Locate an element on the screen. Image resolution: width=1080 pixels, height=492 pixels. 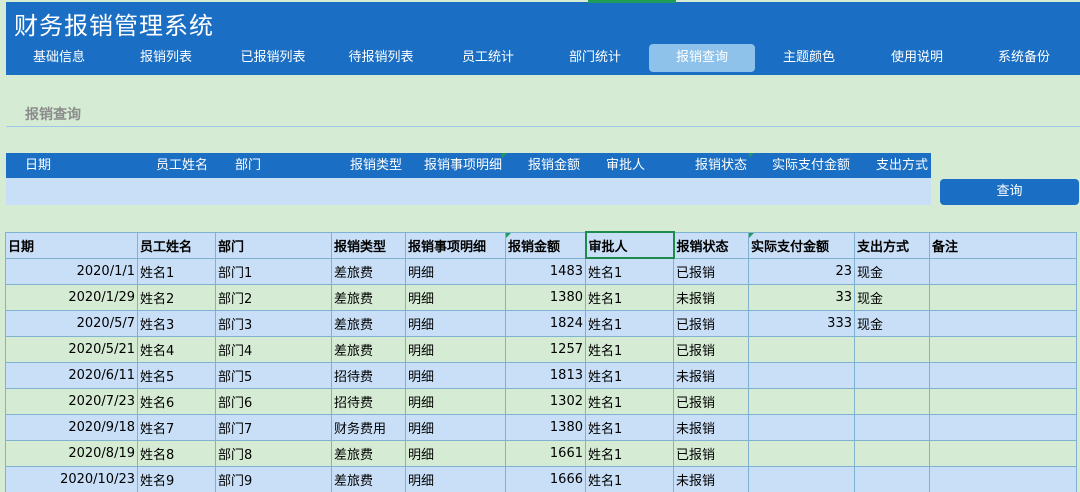
cell-employee: 姓名6 is located at coordinates (176, 401).